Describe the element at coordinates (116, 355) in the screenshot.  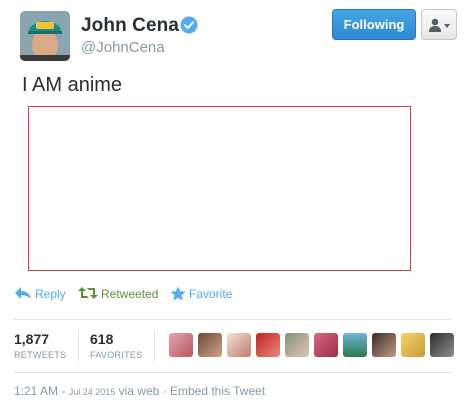
I see `favorites-label: FAVORITES` at that location.